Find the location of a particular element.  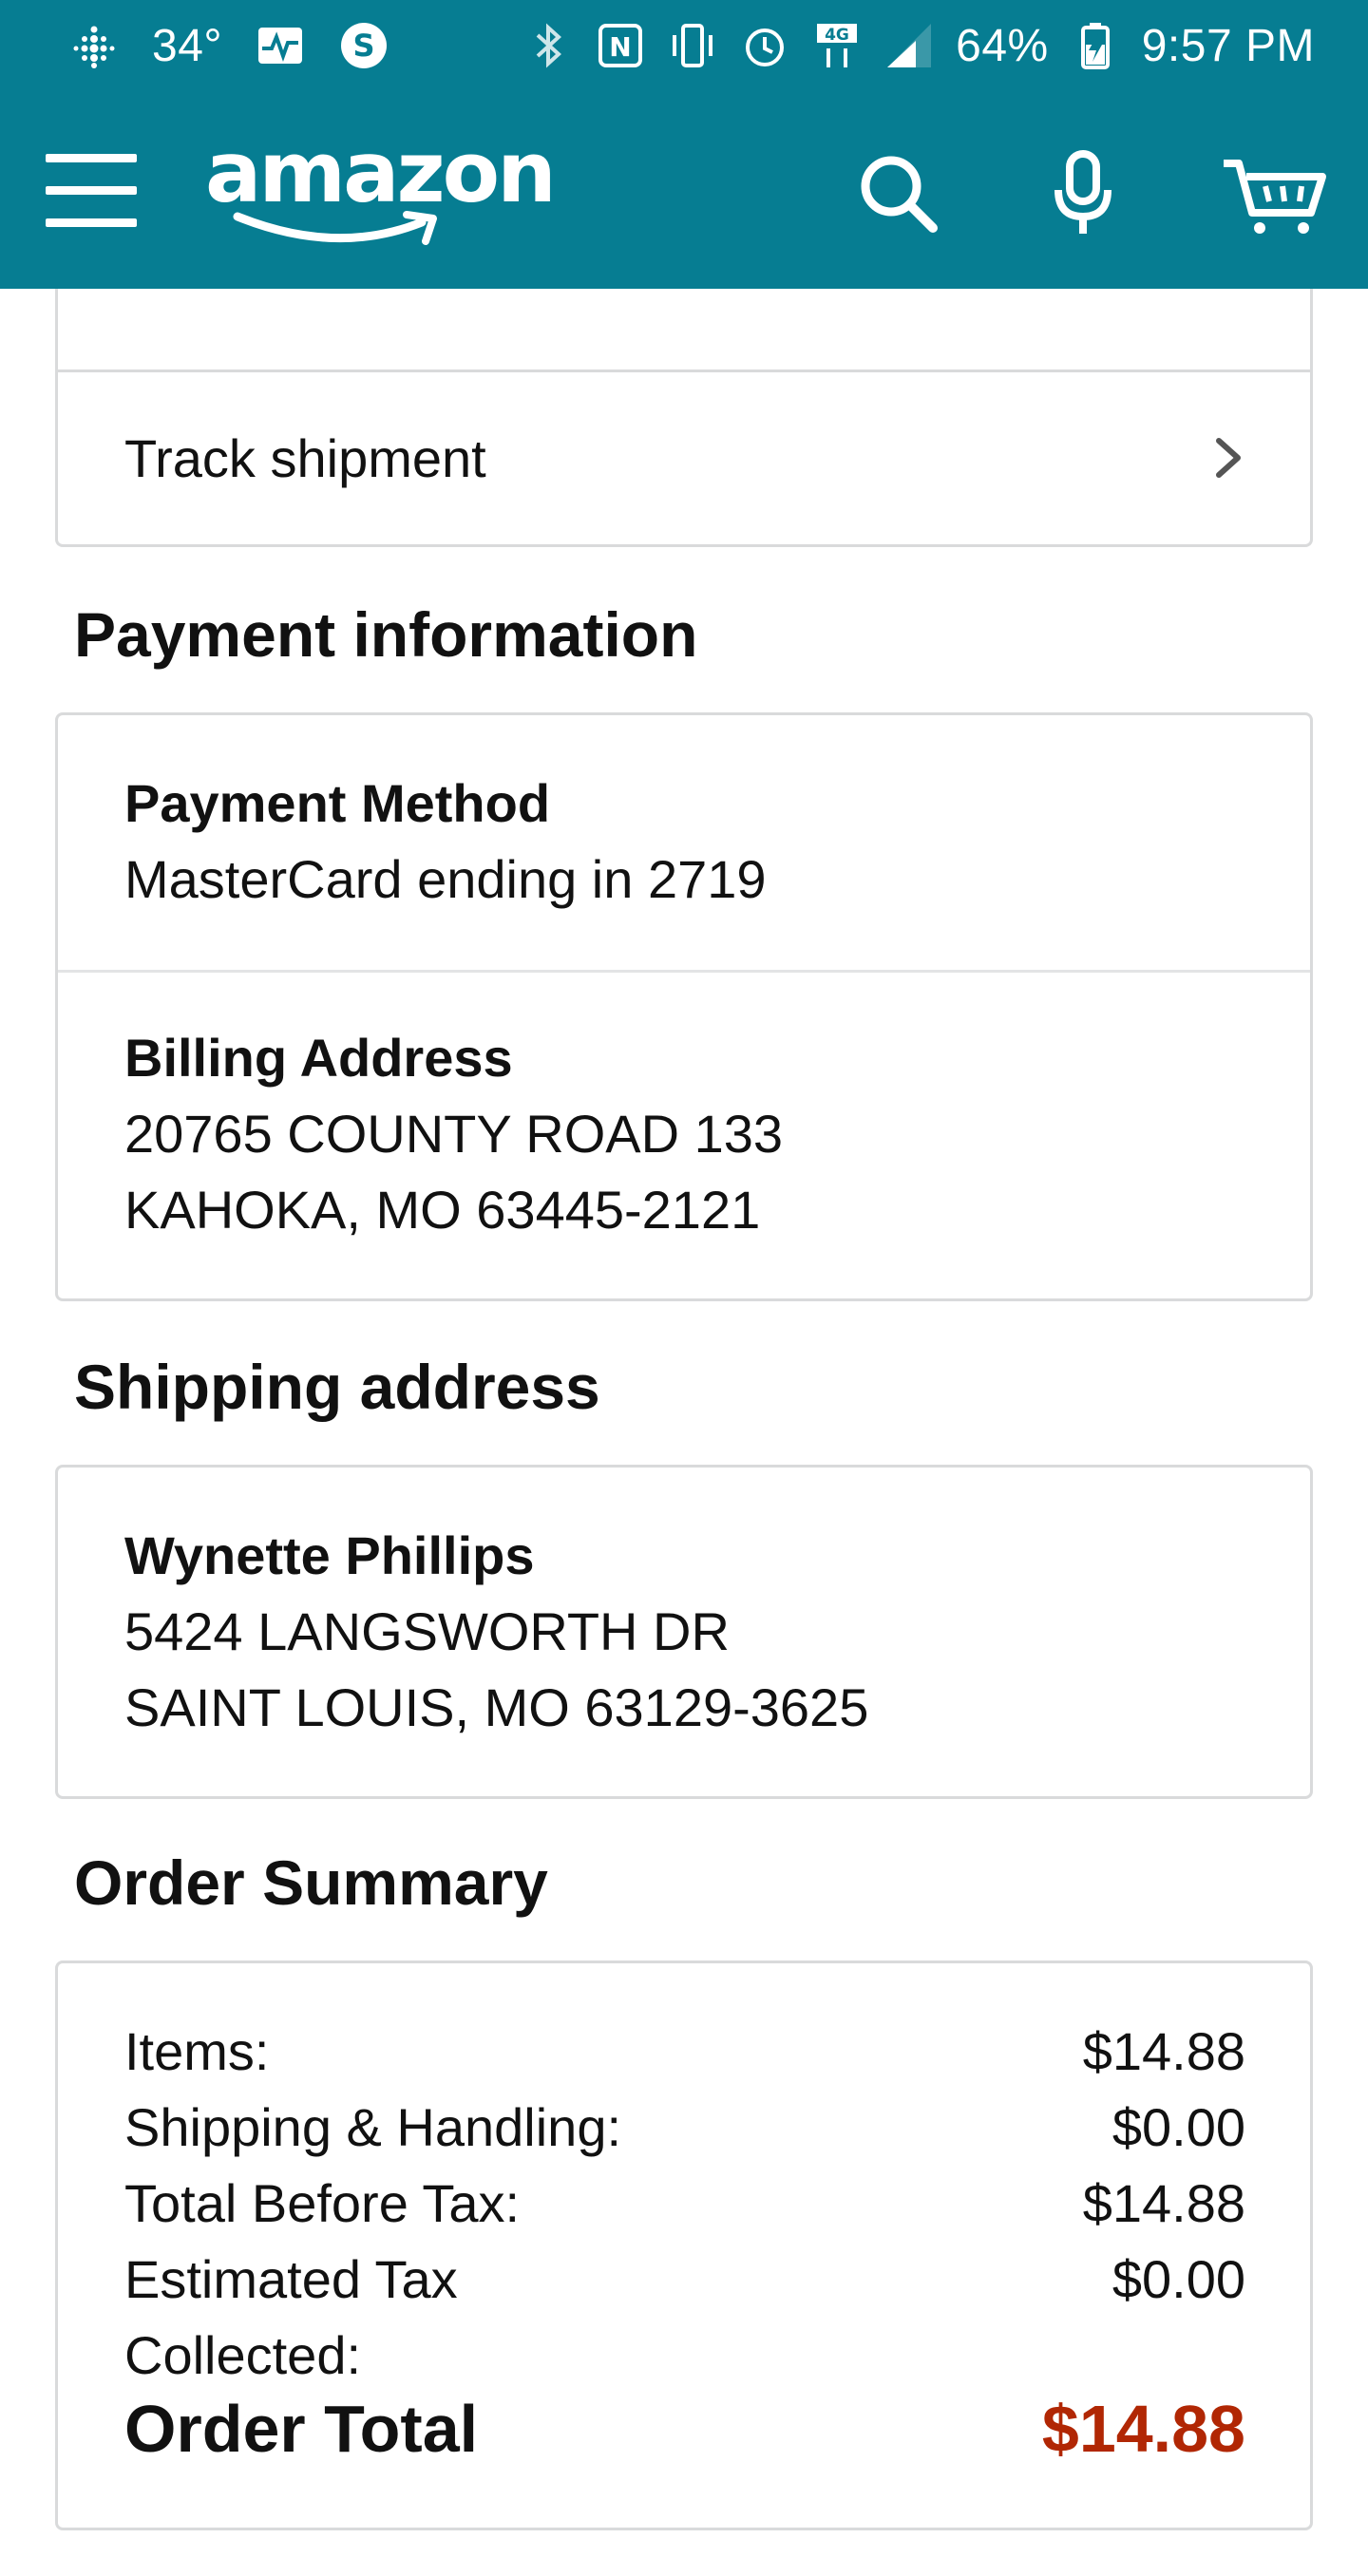

s-app-icon: S is located at coordinates (364, 45).